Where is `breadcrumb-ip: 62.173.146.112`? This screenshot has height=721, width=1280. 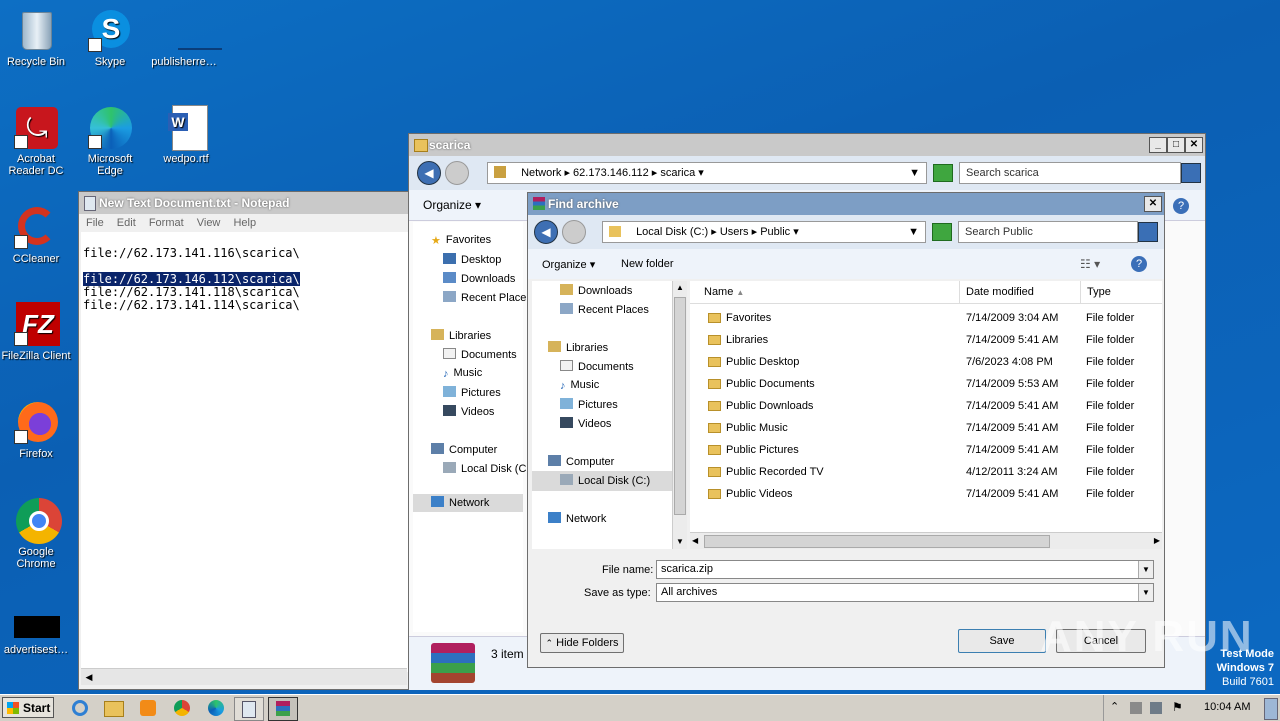
breadcrumb-ip: 62.173.146.112 is located at coordinates (611, 173).